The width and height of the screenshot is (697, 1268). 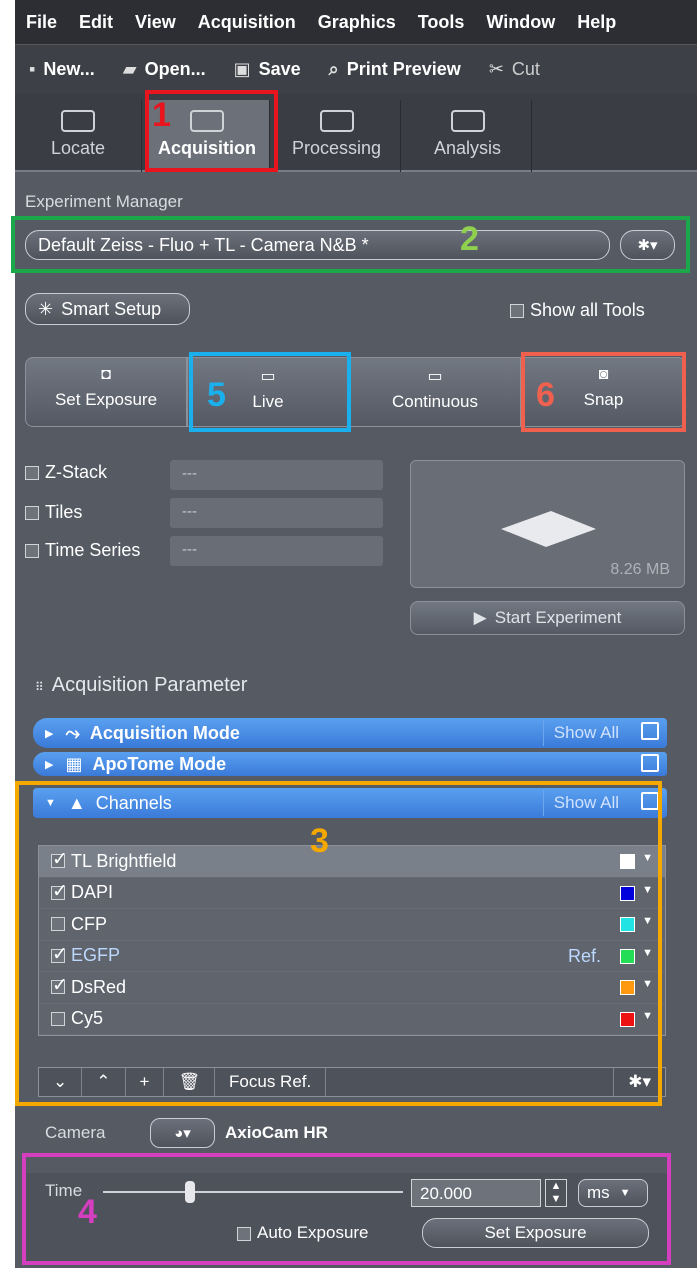 I want to click on show-all-link: Show All, so click(x=580, y=733).